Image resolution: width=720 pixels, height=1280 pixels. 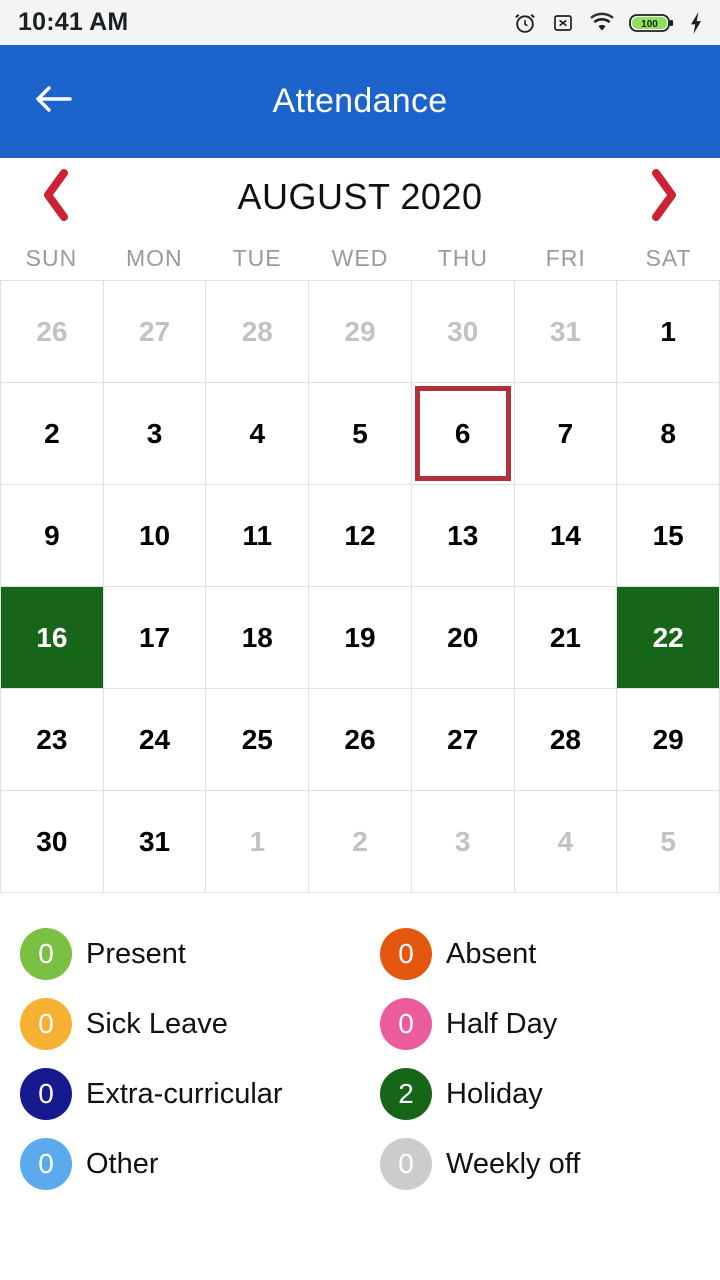 What do you see at coordinates (360, 101) in the screenshot?
I see `app-bar: Attendance` at bounding box center [360, 101].